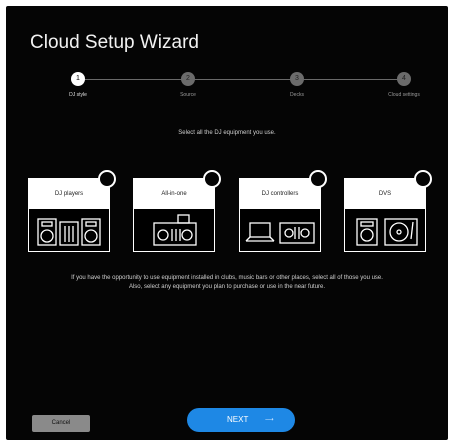  I want to click on step-label: Cloud settings, so click(404, 95).